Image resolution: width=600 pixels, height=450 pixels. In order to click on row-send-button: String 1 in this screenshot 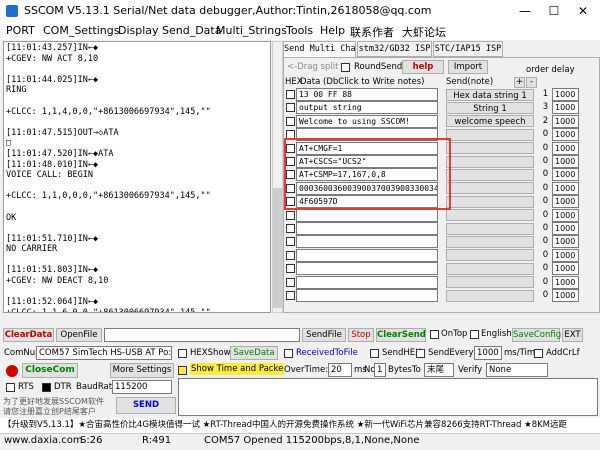, I will do `click(490, 107)`.